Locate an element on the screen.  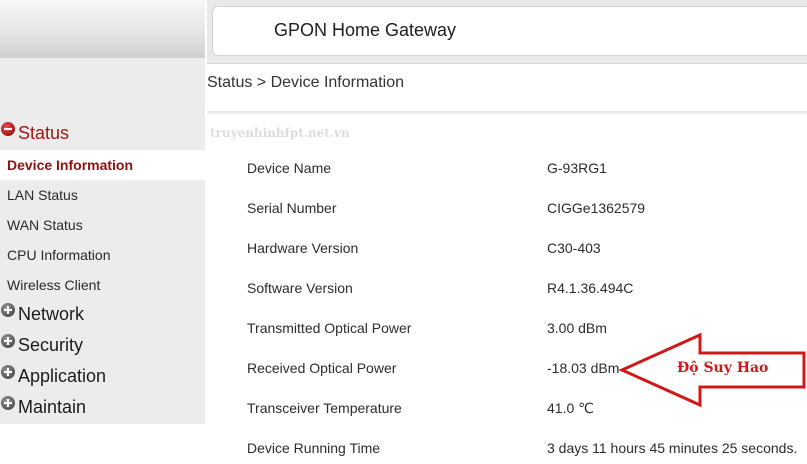
info-label: Device Running Time is located at coordinates (314, 448).